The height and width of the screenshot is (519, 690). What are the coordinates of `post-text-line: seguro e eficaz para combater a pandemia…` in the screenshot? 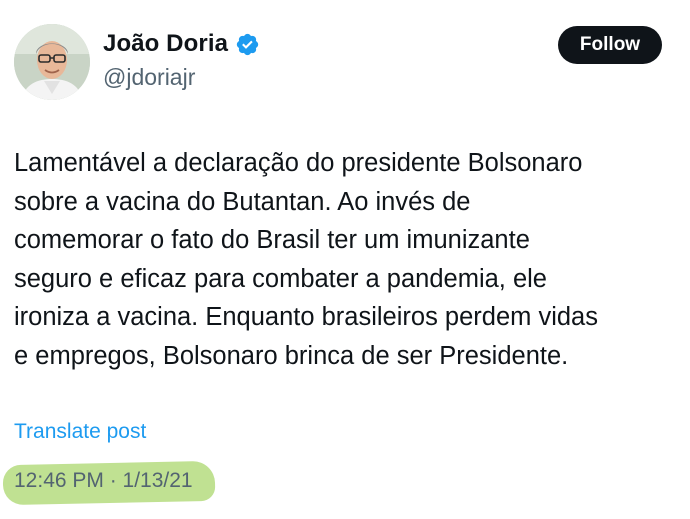 It's located at (280, 278).